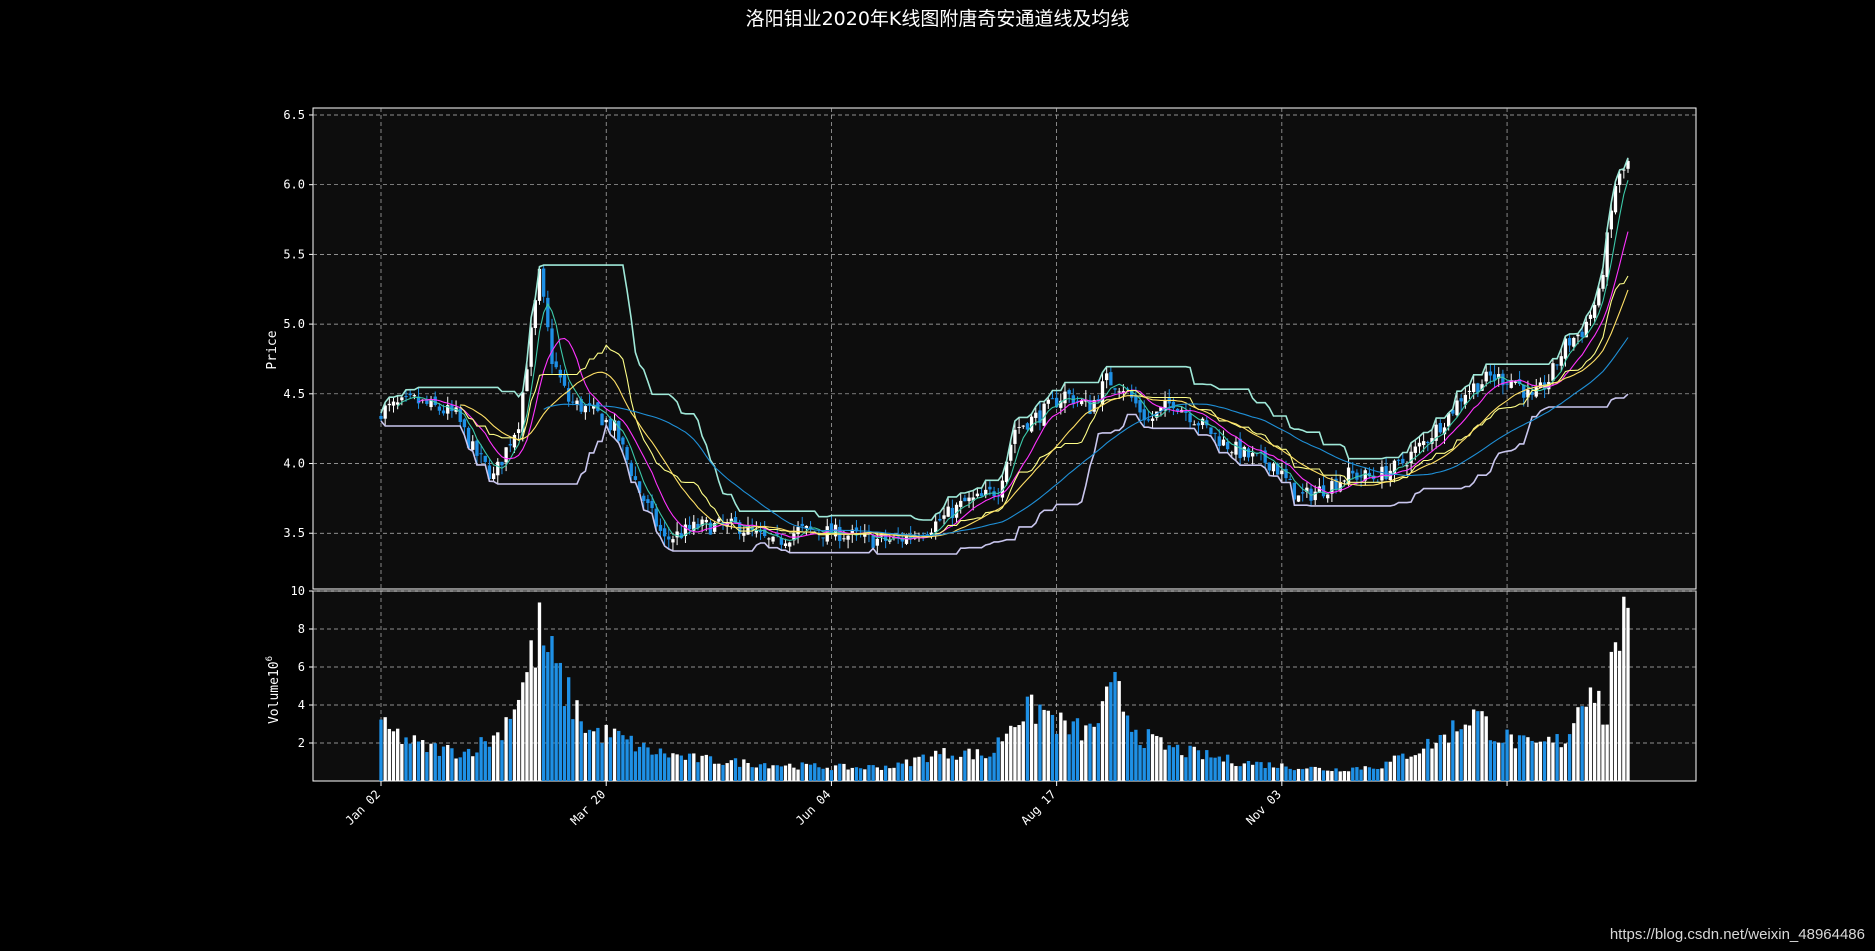 The height and width of the screenshot is (951, 1875). Describe the element at coordinates (1038, 807) in the screenshot. I see `x-tick-label: Aug 17` at that location.